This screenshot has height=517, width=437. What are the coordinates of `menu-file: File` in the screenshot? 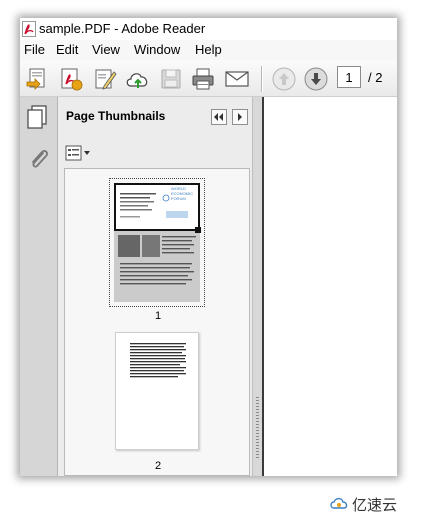 It's located at (34, 49).